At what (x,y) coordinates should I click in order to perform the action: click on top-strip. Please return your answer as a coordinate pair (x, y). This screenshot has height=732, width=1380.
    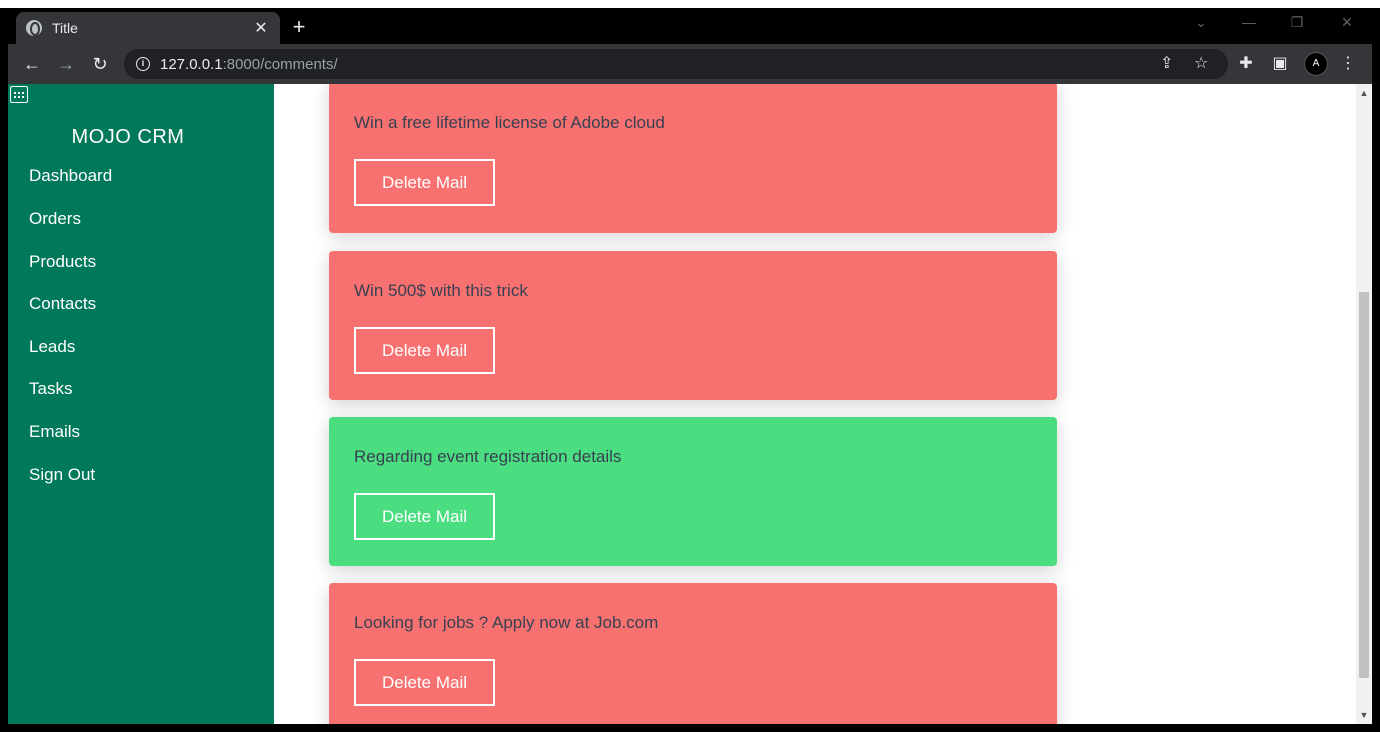
    Looking at the image, I should click on (690, 4).